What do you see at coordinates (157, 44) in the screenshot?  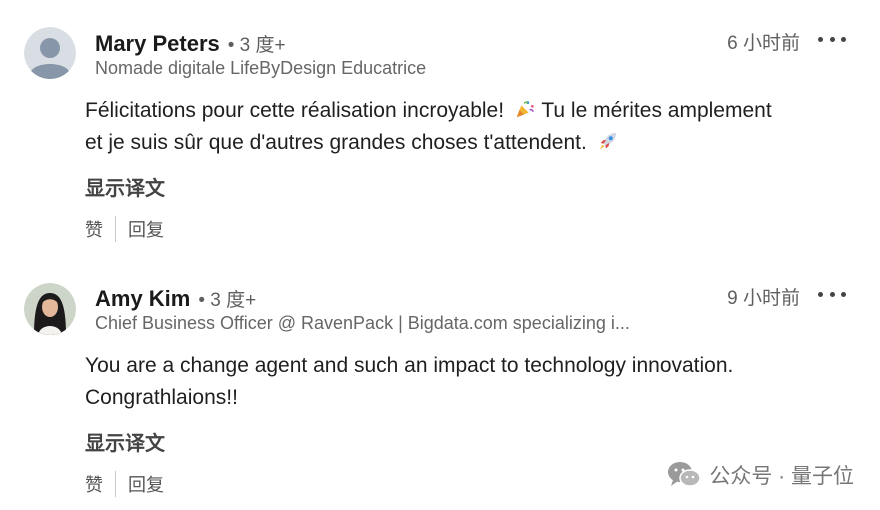 I see `author-name: Mary Peters` at bounding box center [157, 44].